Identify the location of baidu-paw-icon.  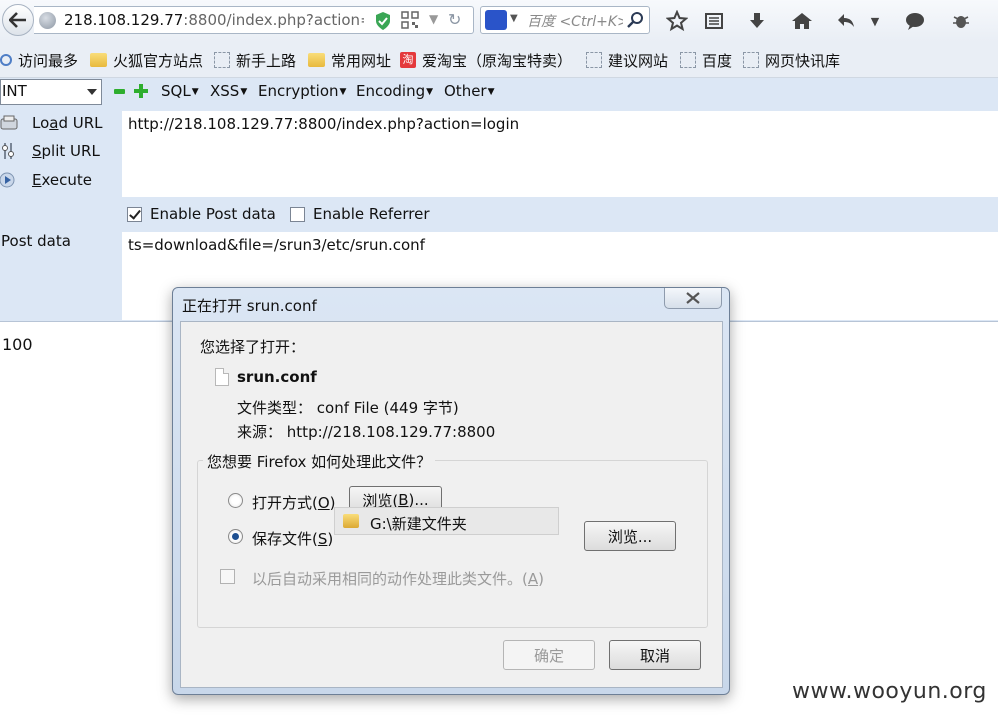
(496, 20).